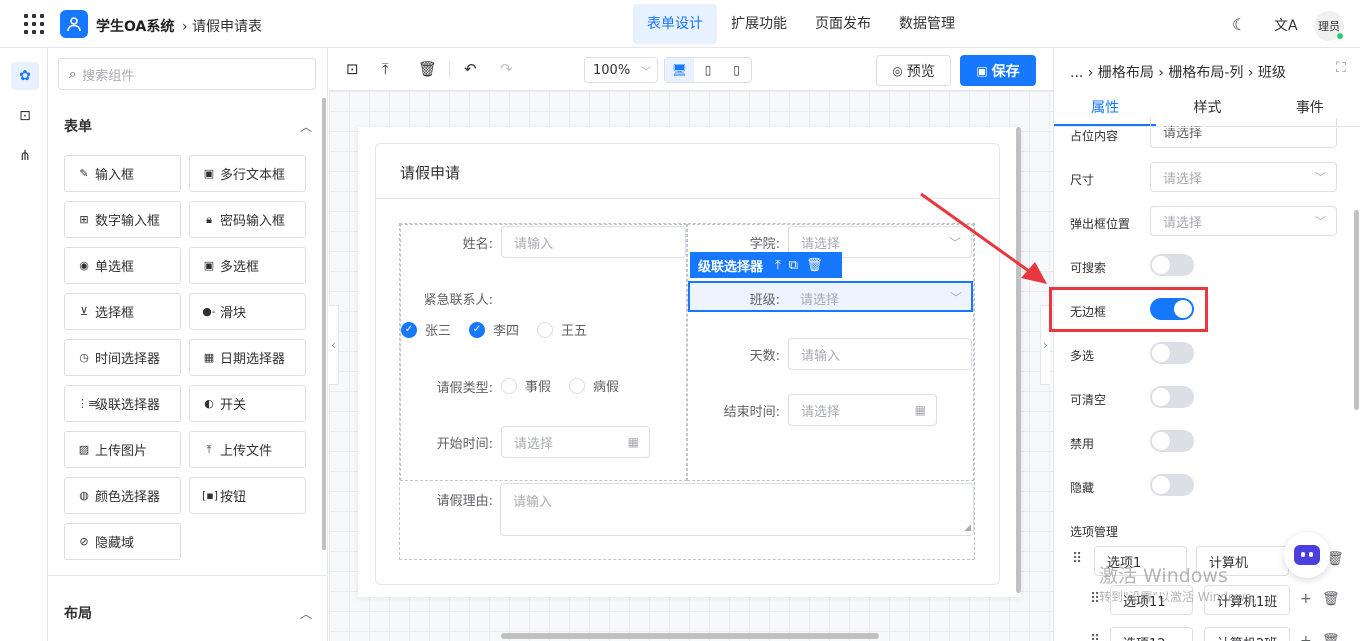  I want to click on contact-option-1: ✓ 张三, so click(426, 329).